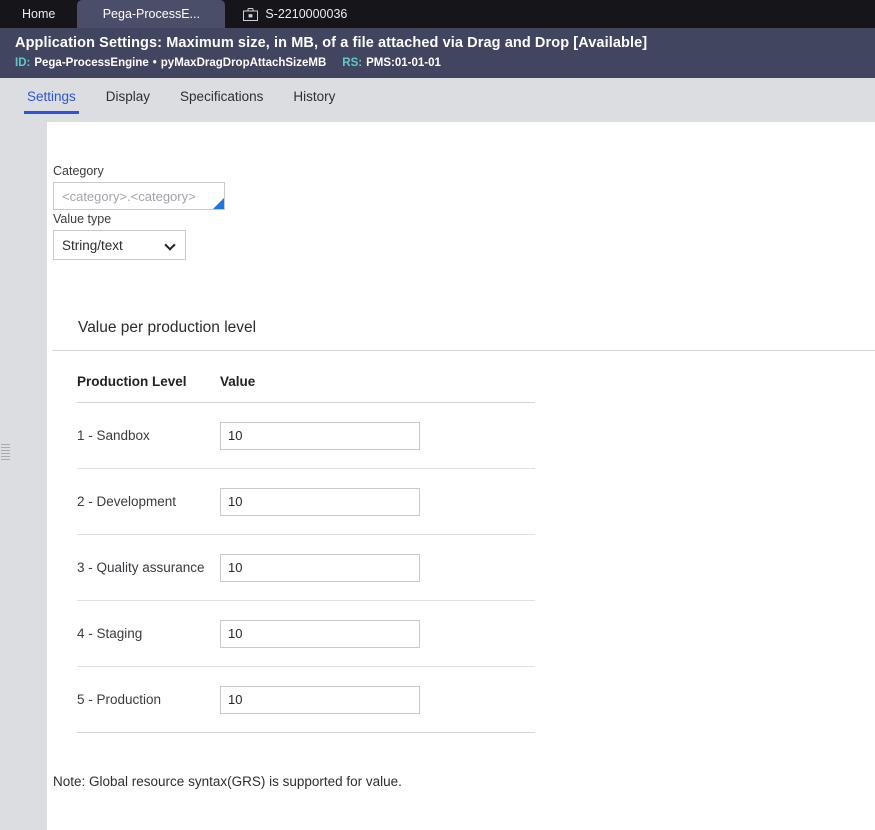 The height and width of the screenshot is (830, 875). I want to click on section-title: Value per production level, so click(167, 327).